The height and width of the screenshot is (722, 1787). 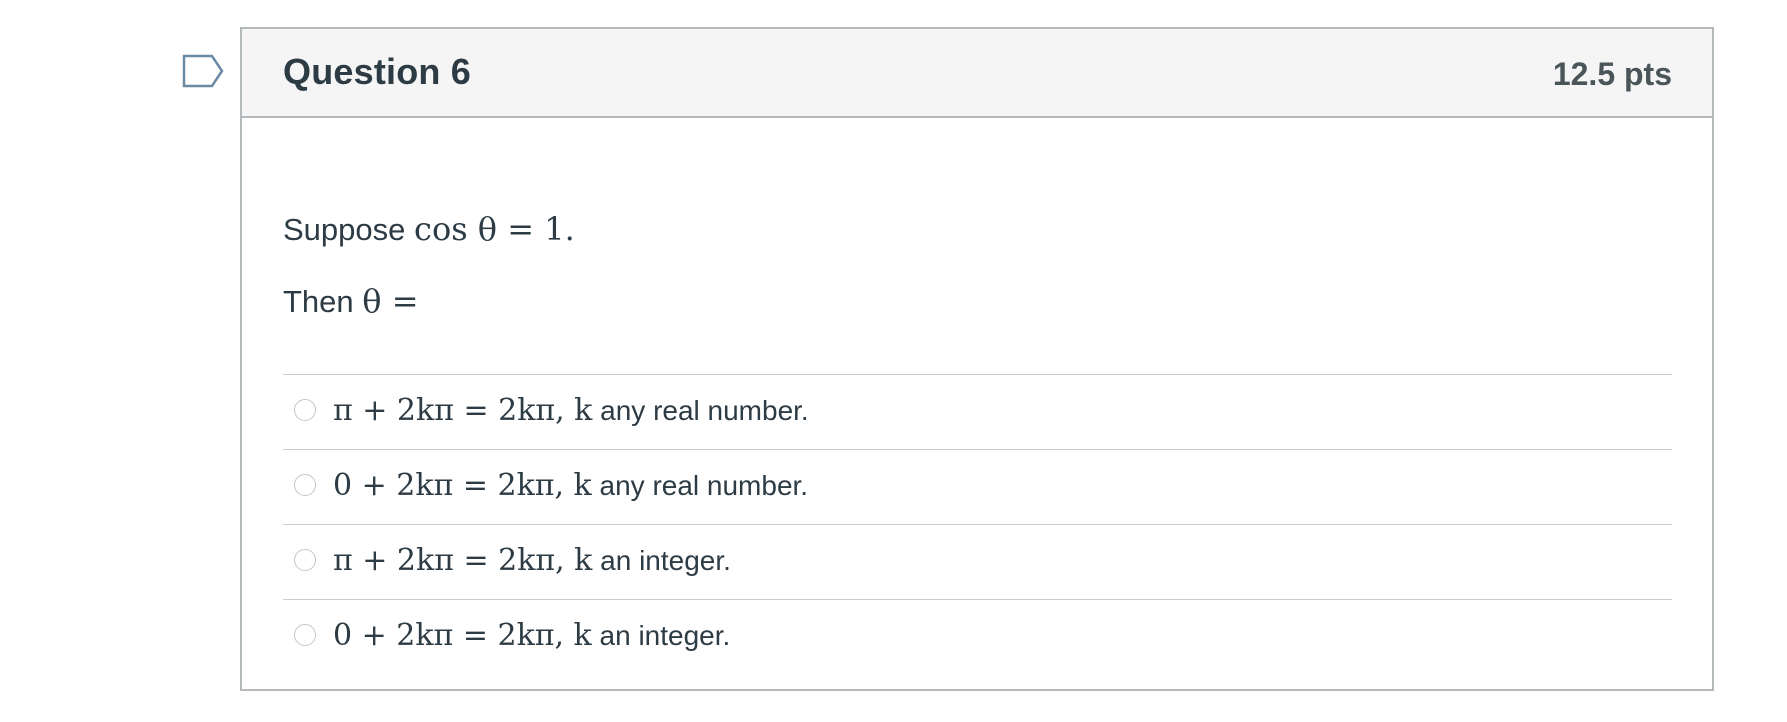 I want to click on flag-question-icon, so click(x=204, y=71).